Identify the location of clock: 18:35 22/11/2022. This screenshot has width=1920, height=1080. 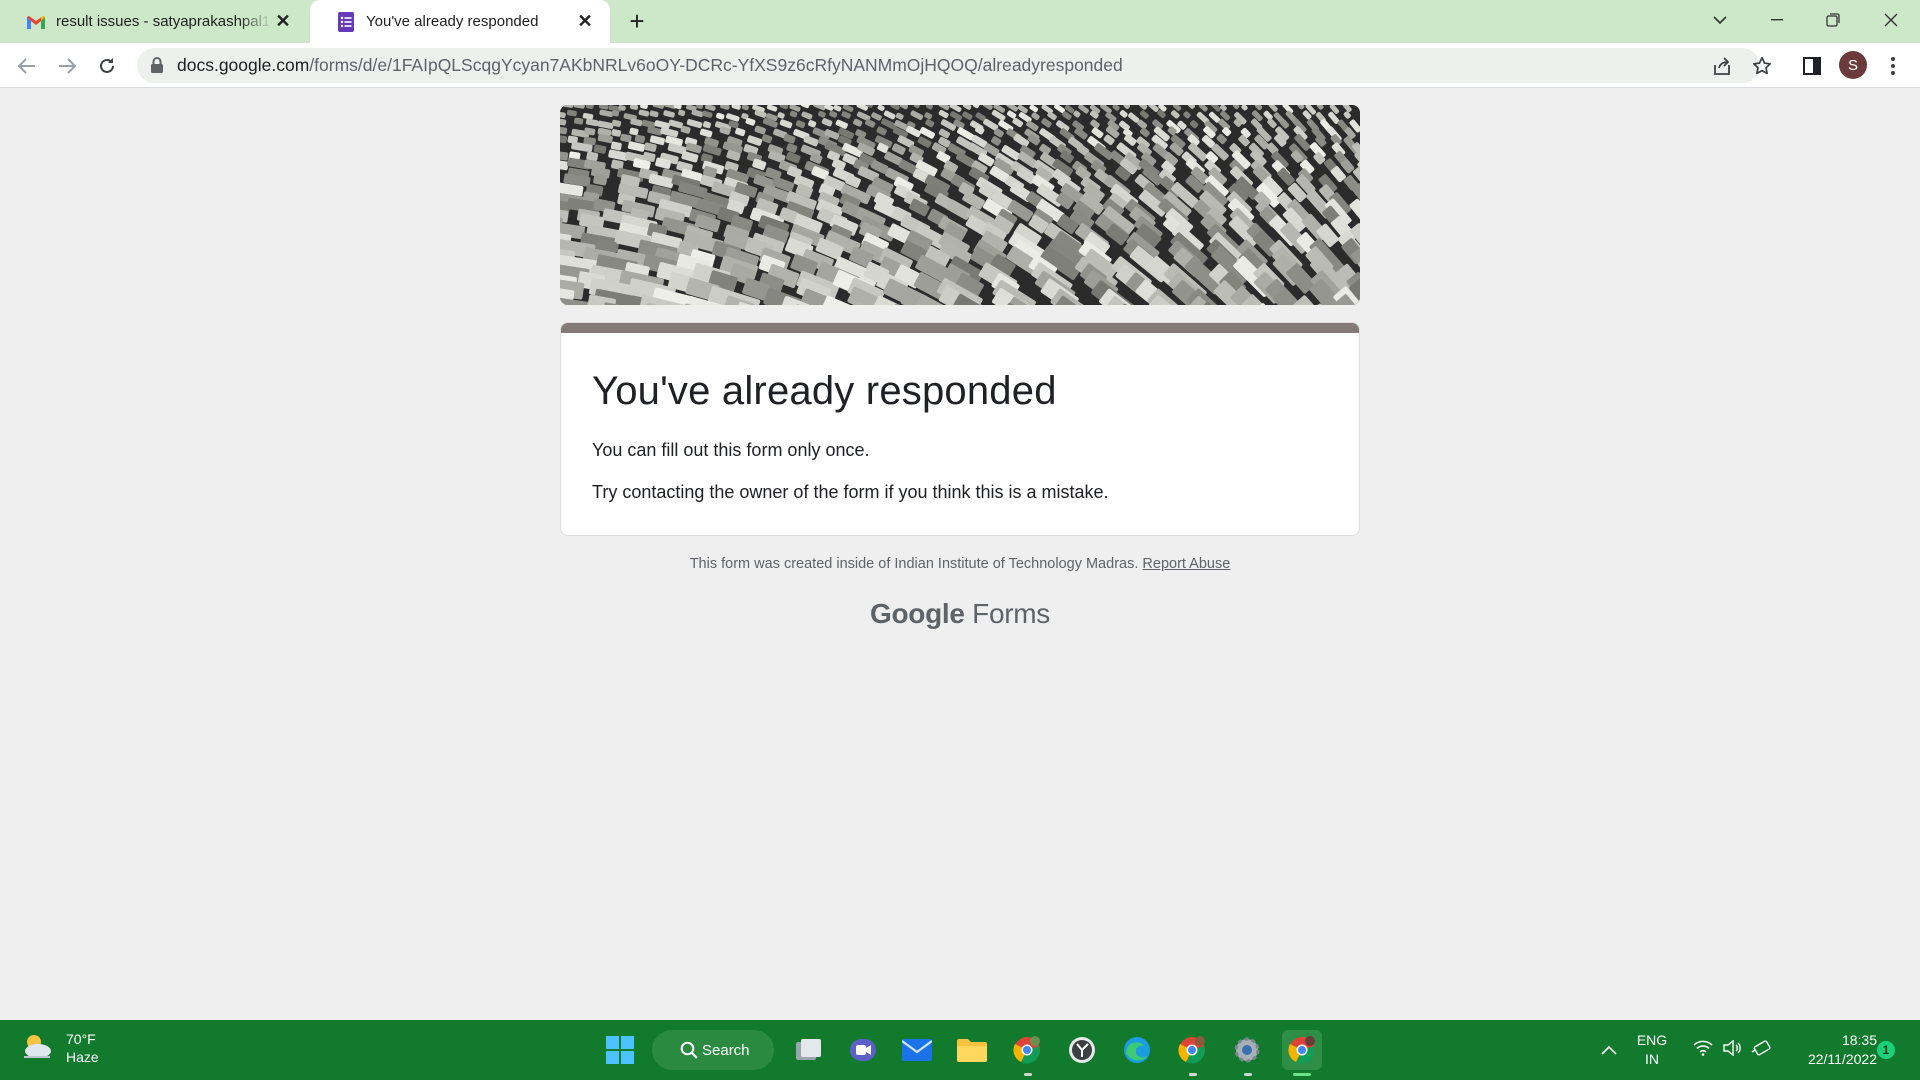
(1830, 1050).